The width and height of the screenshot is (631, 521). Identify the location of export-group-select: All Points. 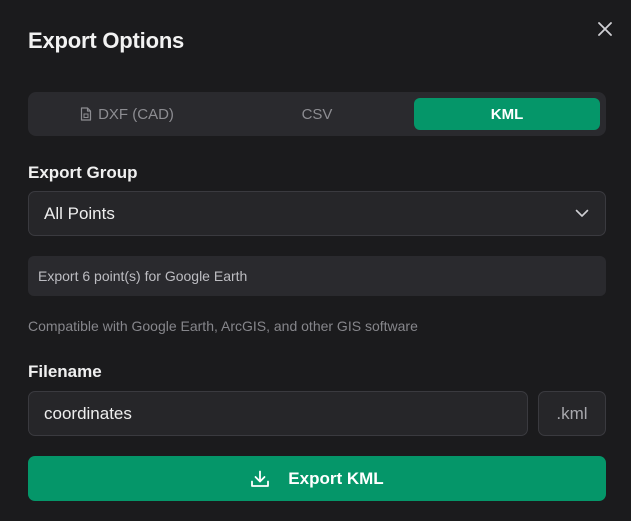
(317, 213).